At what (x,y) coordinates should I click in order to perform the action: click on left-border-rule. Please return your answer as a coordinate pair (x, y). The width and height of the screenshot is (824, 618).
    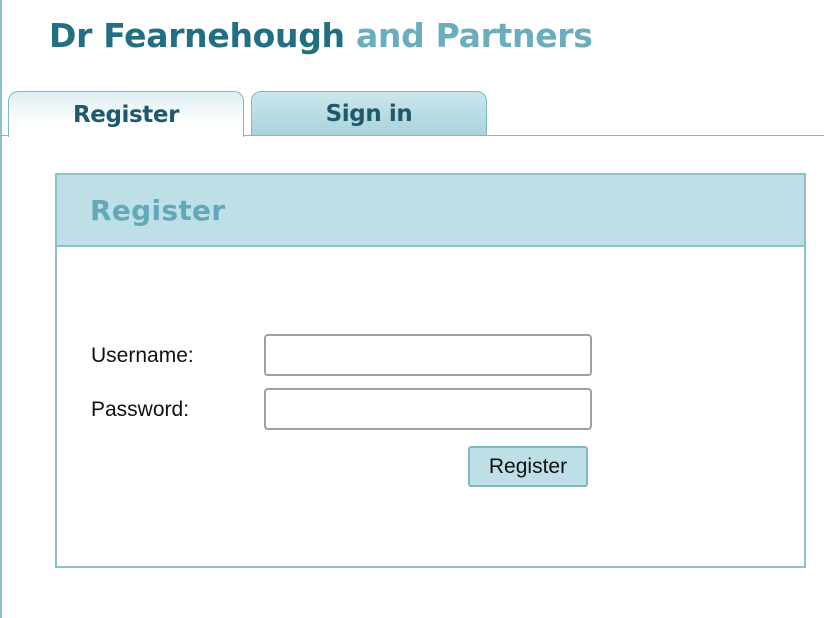
    Looking at the image, I should click on (1, 309).